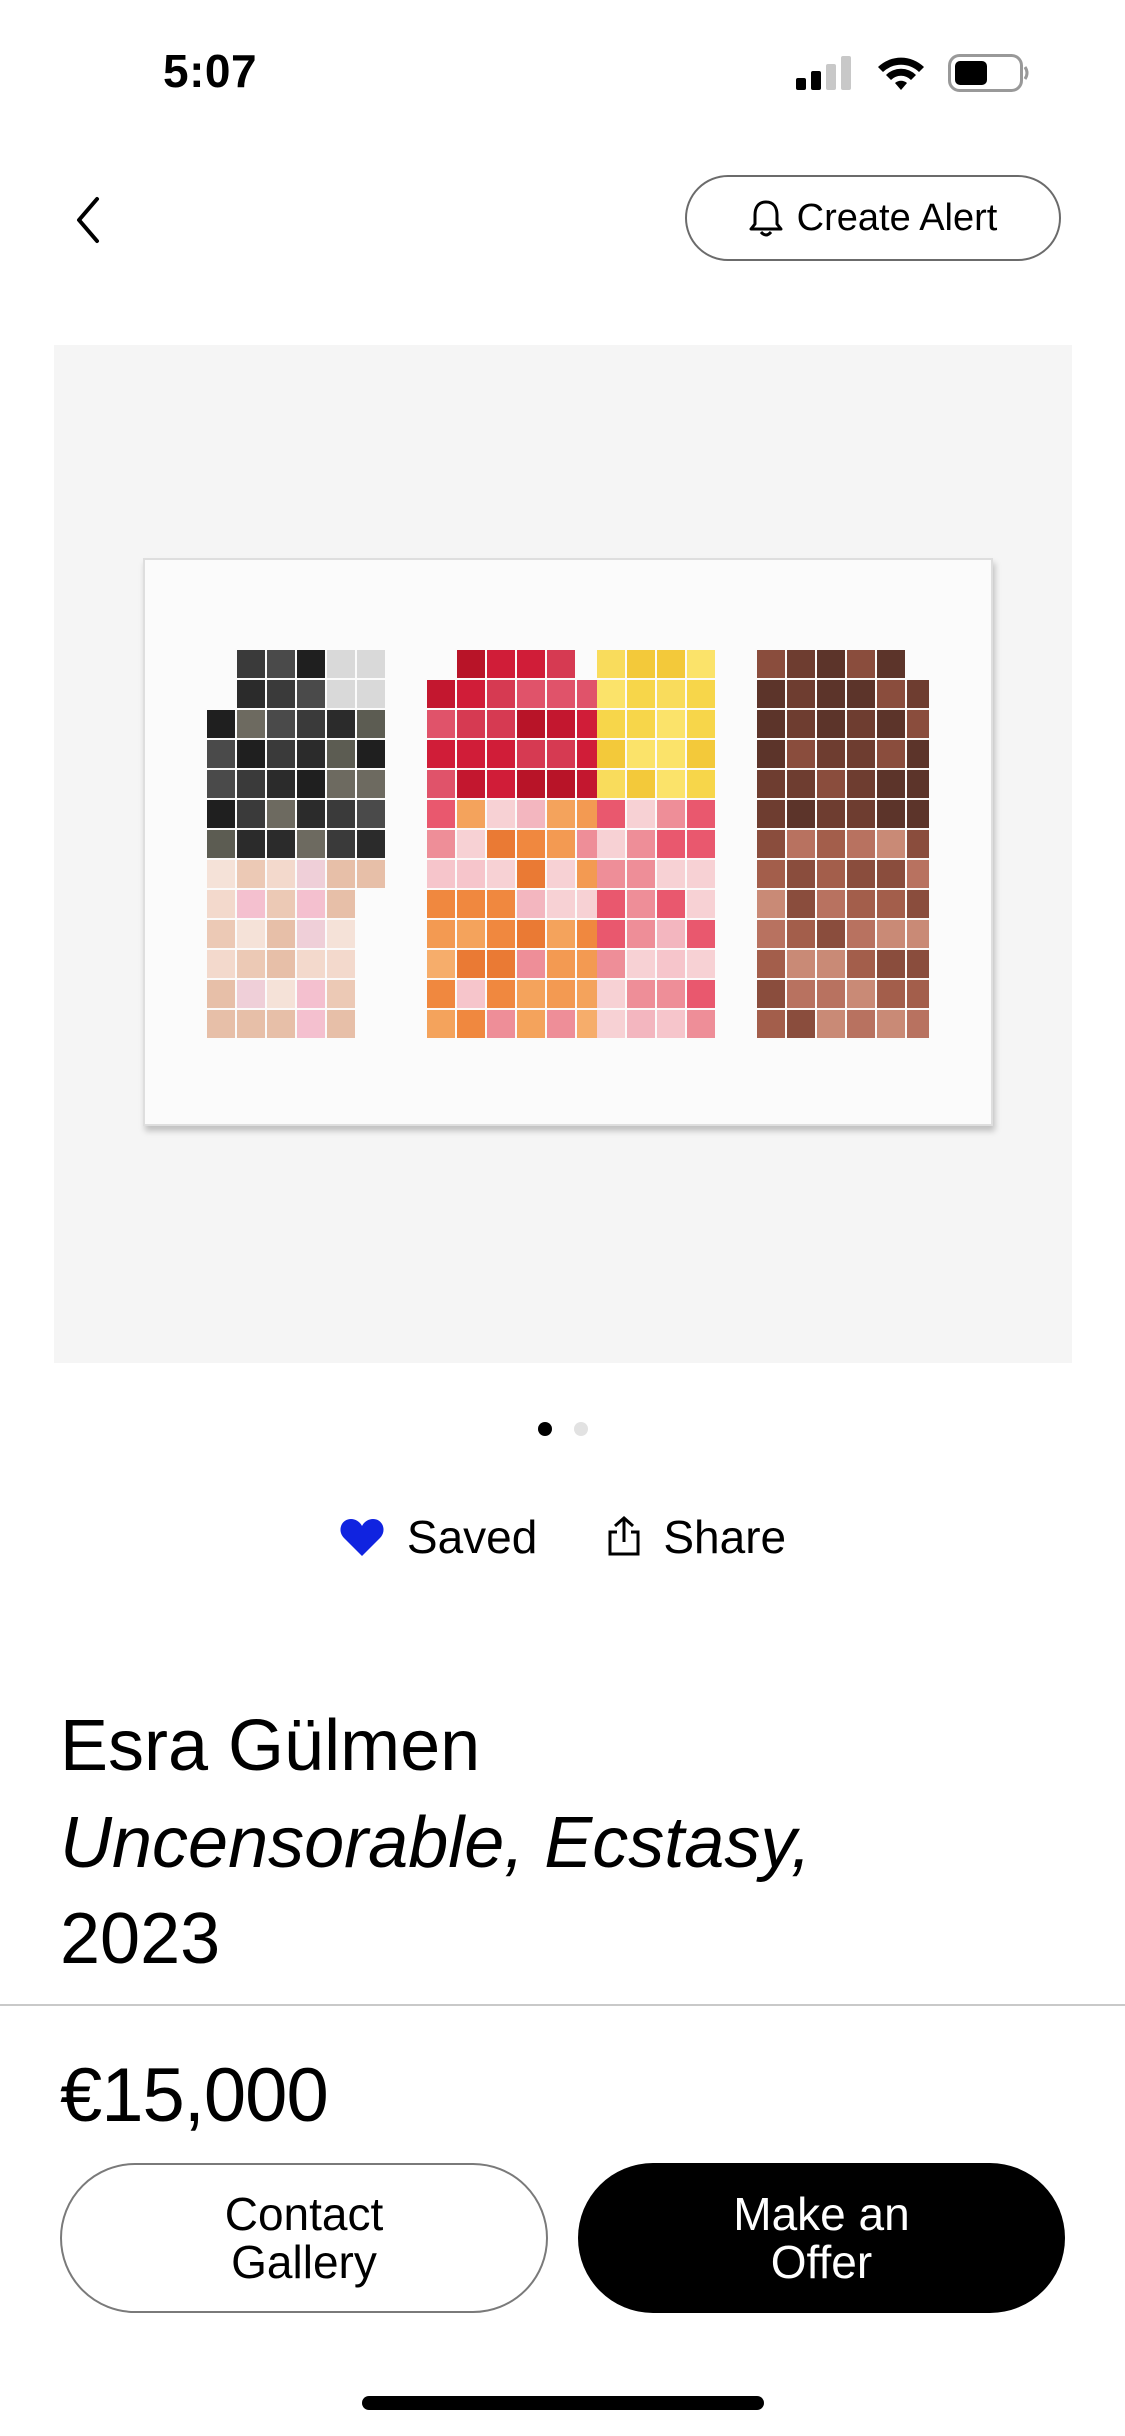 This screenshot has width=1125, height=2436. I want to click on pager-dot-active, so click(544, 1429).